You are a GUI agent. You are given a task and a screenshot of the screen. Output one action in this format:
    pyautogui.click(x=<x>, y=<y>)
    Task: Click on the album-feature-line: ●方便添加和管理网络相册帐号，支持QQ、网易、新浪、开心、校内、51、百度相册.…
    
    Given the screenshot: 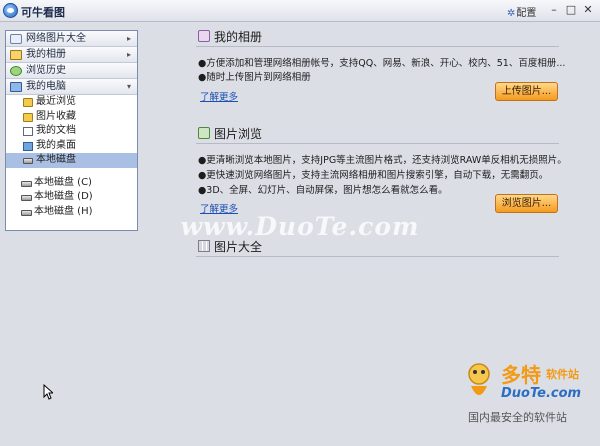 What is the action you would take?
    pyautogui.click(x=382, y=63)
    